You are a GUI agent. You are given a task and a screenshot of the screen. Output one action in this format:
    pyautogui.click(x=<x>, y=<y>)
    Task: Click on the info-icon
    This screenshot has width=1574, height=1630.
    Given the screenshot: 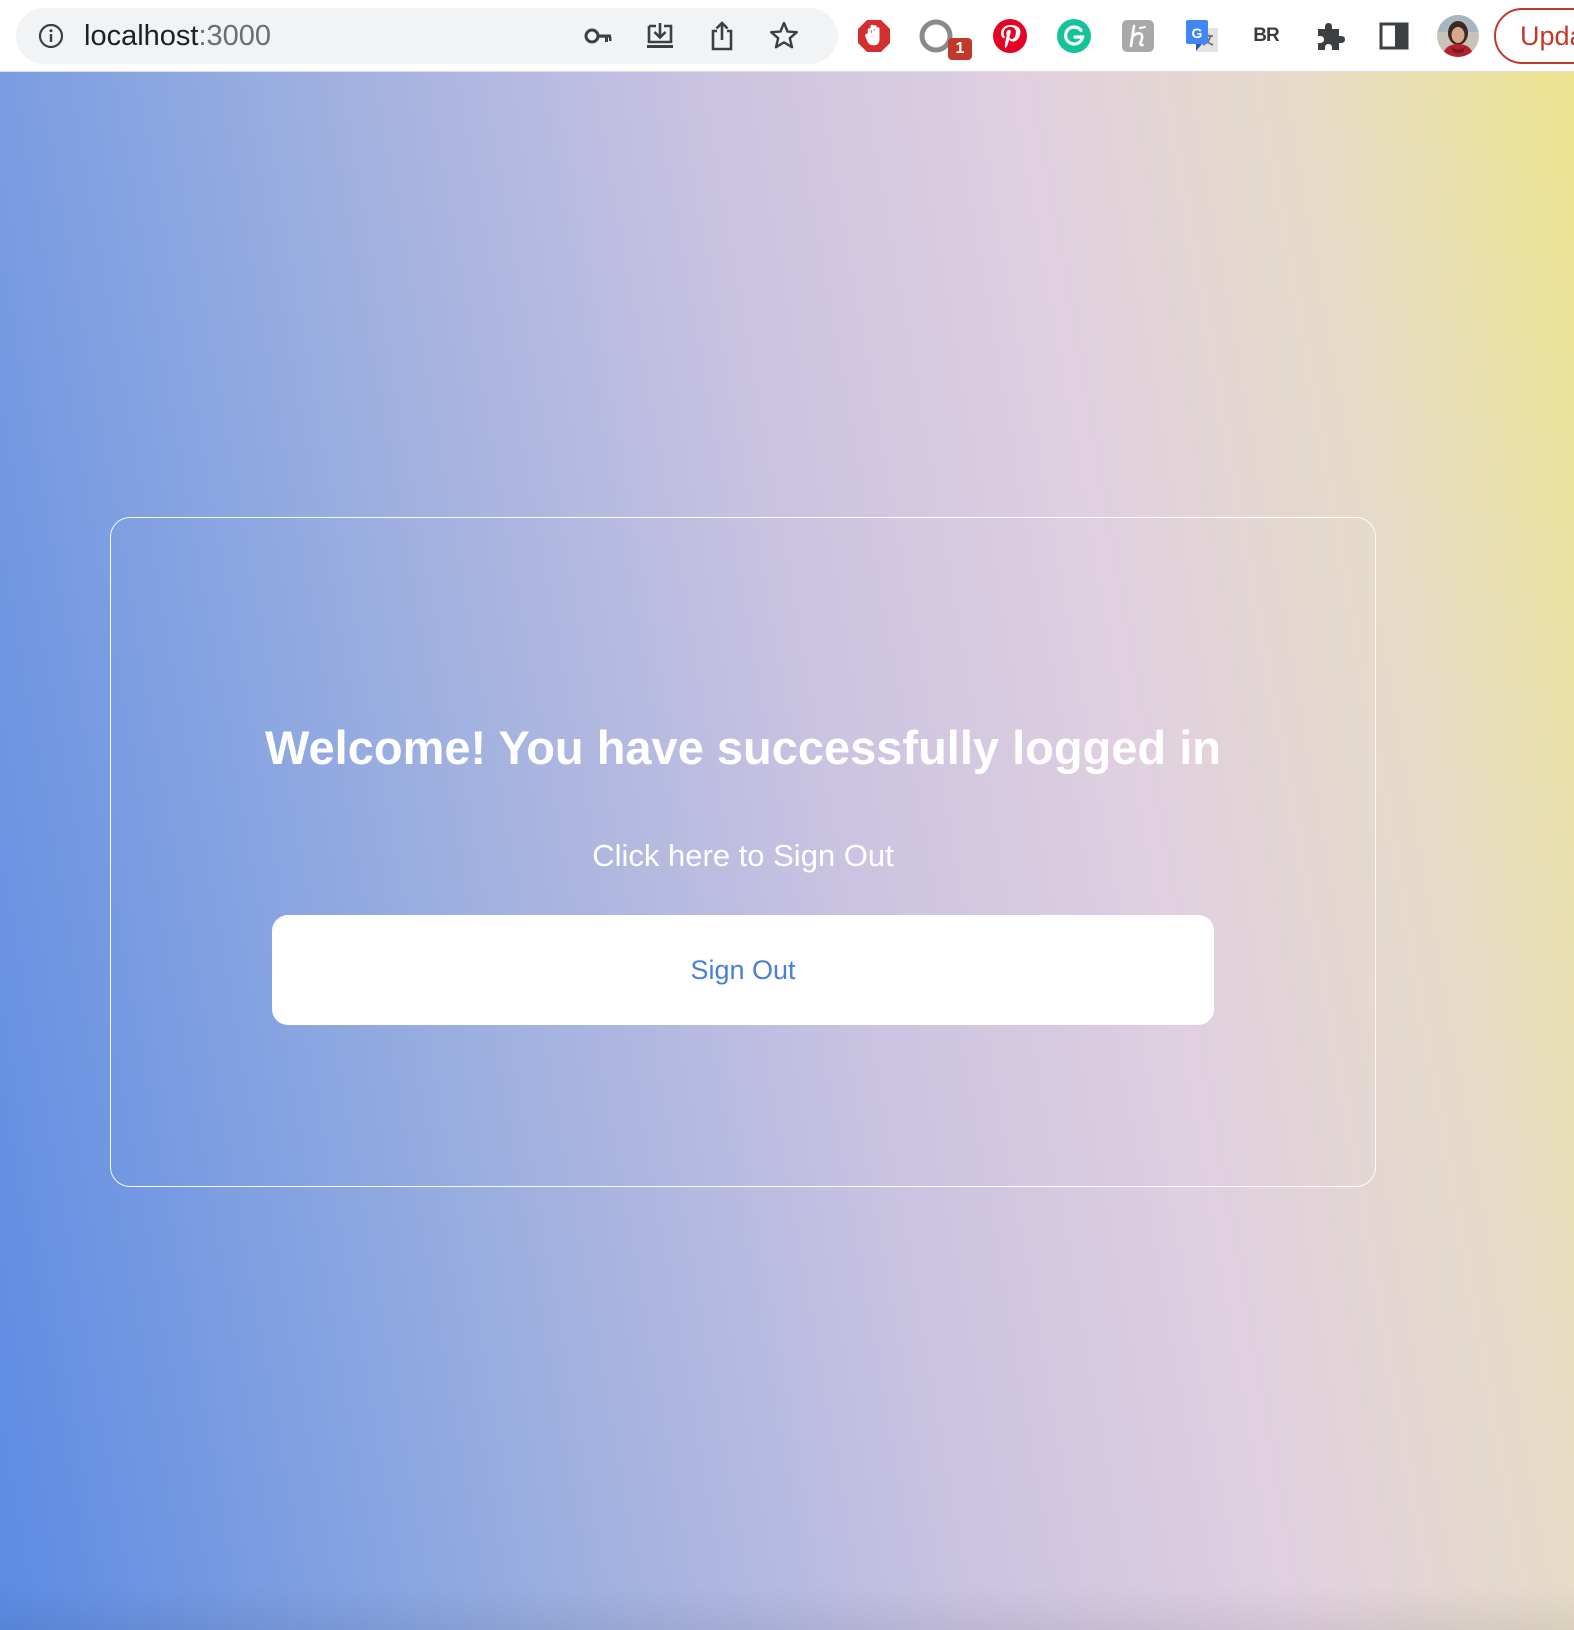 What is the action you would take?
    pyautogui.click(x=51, y=36)
    